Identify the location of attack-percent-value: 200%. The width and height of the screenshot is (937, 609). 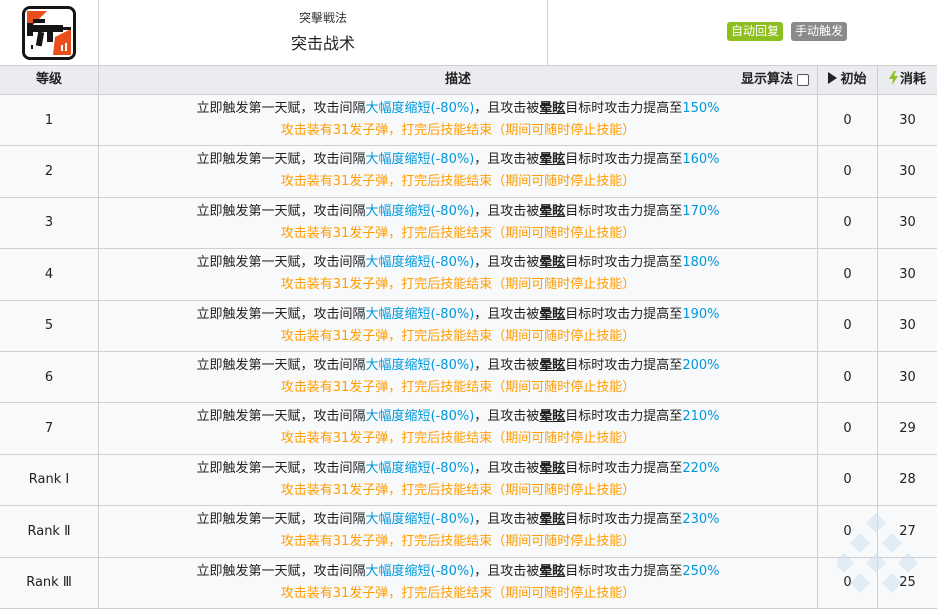
(701, 365).